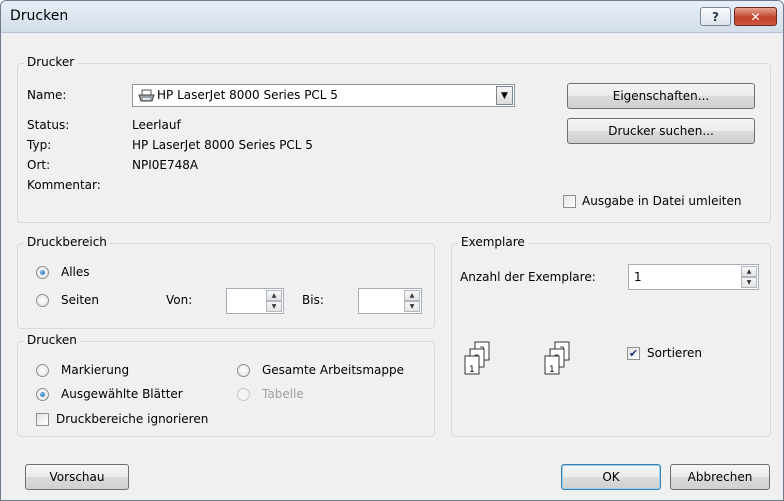  Describe the element at coordinates (222, 145) in the screenshot. I see `type-value: HP LaserJet 8000 Series PCL 5` at that location.